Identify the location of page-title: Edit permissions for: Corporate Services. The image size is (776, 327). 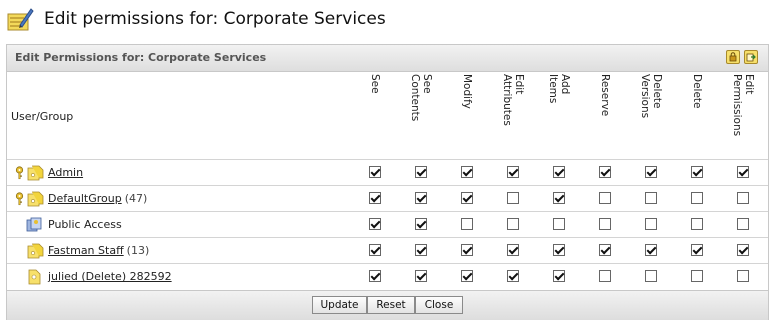
(215, 19).